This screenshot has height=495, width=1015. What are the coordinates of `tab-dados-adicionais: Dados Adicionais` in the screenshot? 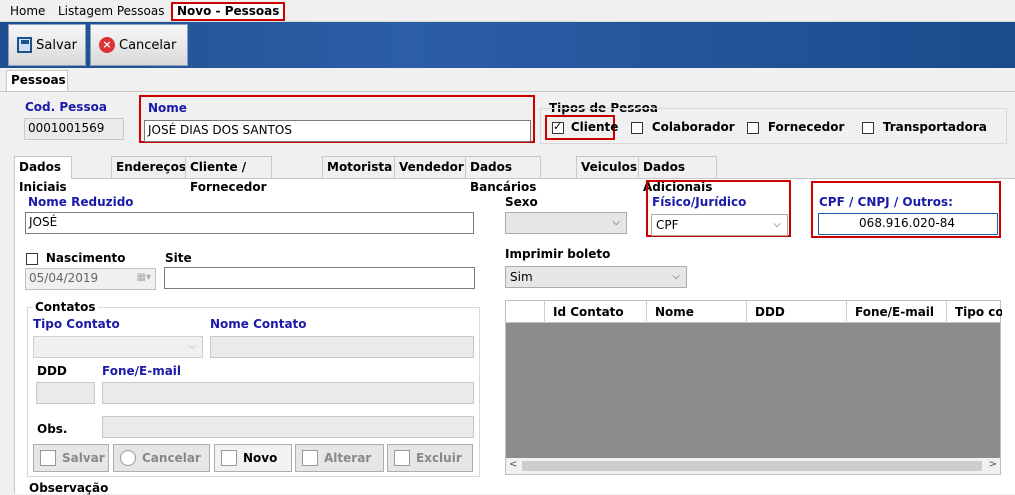 It's located at (678, 175).